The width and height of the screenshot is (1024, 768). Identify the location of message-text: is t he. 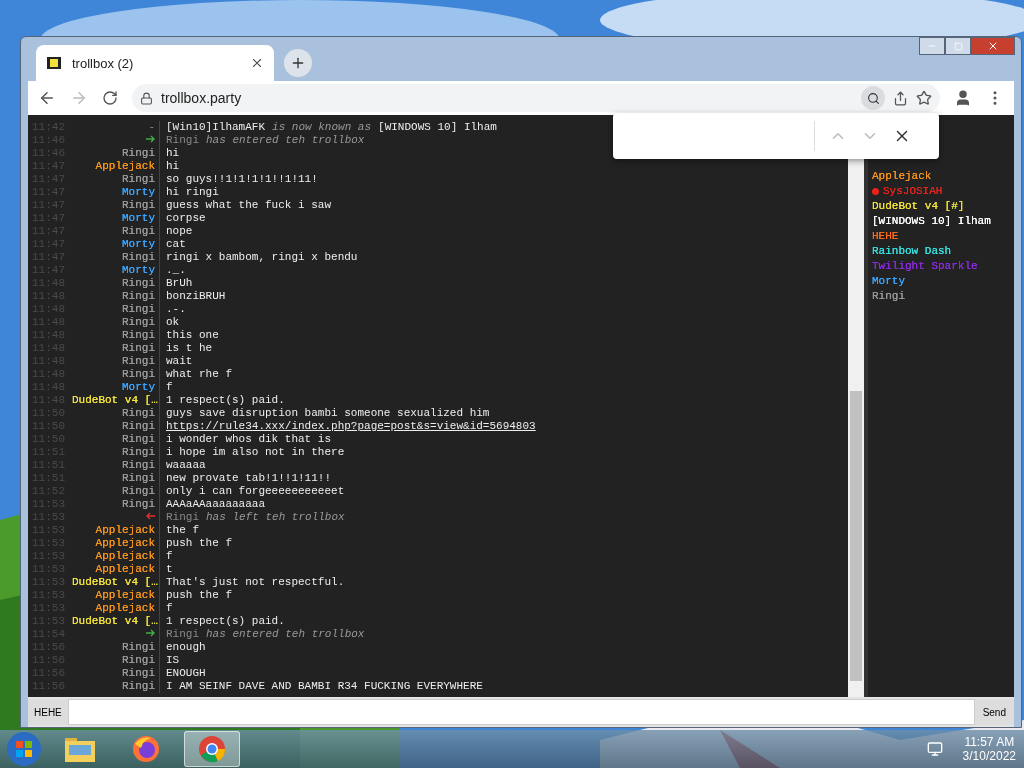
(189, 348).